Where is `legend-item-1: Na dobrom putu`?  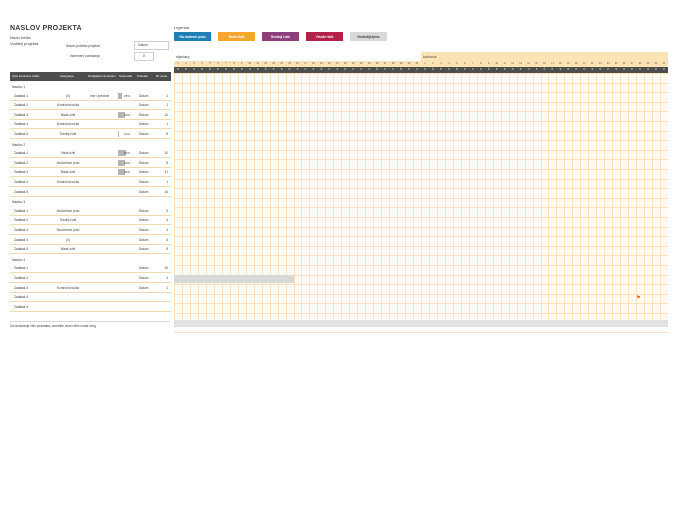 legend-item-1: Na dobrom putu is located at coordinates (192, 36).